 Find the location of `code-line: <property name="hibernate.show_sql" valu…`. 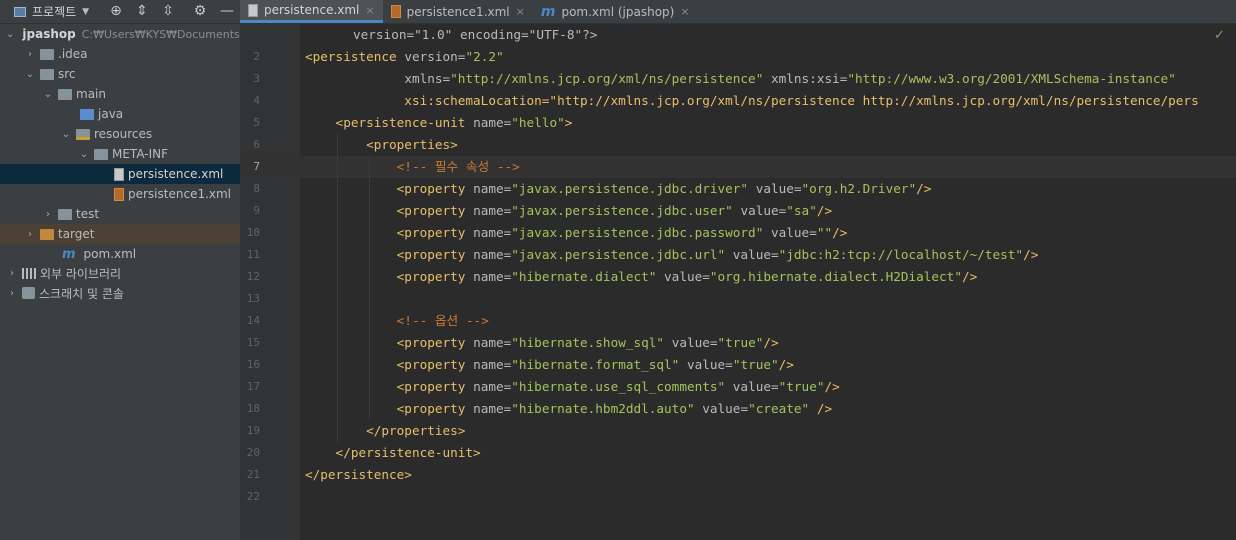

code-line: <property name="hibernate.show_sql" valu… is located at coordinates (542, 342).